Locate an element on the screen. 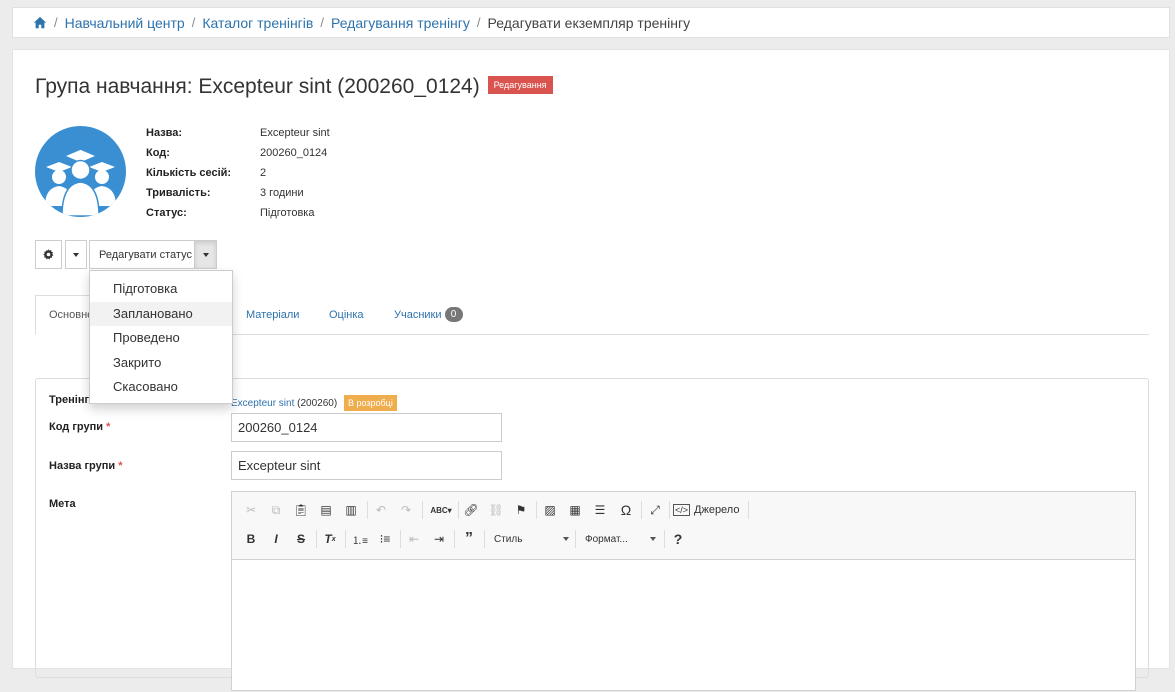  numbered-list-icon: ⒈≡ is located at coordinates (360, 539).